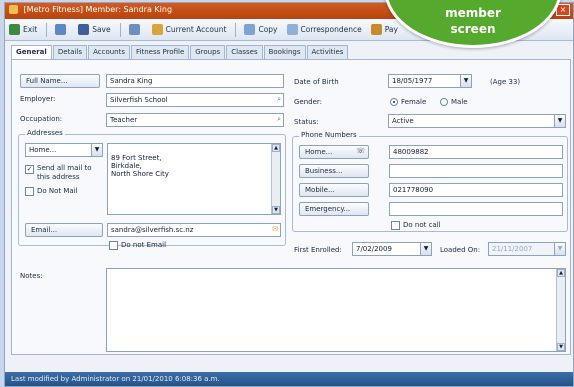 The image size is (574, 387). I want to click on tab-details: Details, so click(70, 52).